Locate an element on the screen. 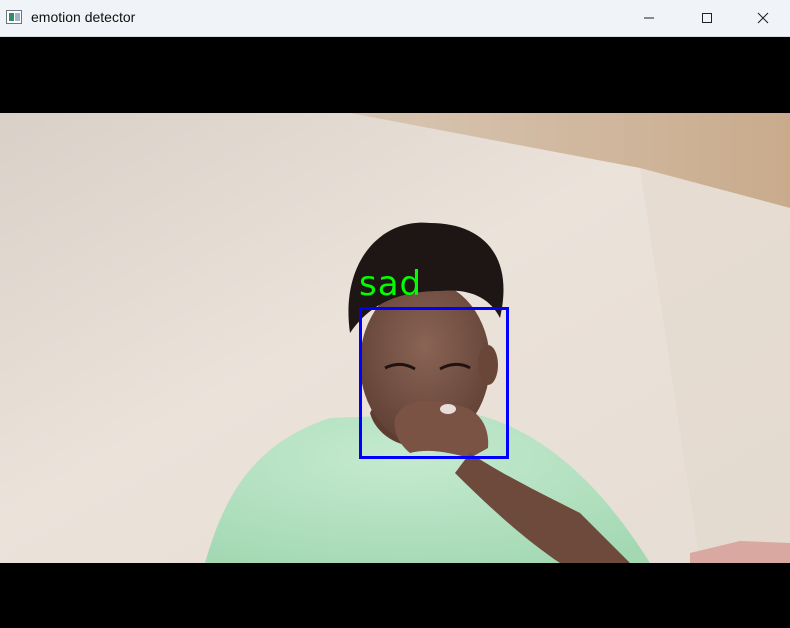 This screenshot has width=790, height=628. minimize-icon is located at coordinates (649, 18).